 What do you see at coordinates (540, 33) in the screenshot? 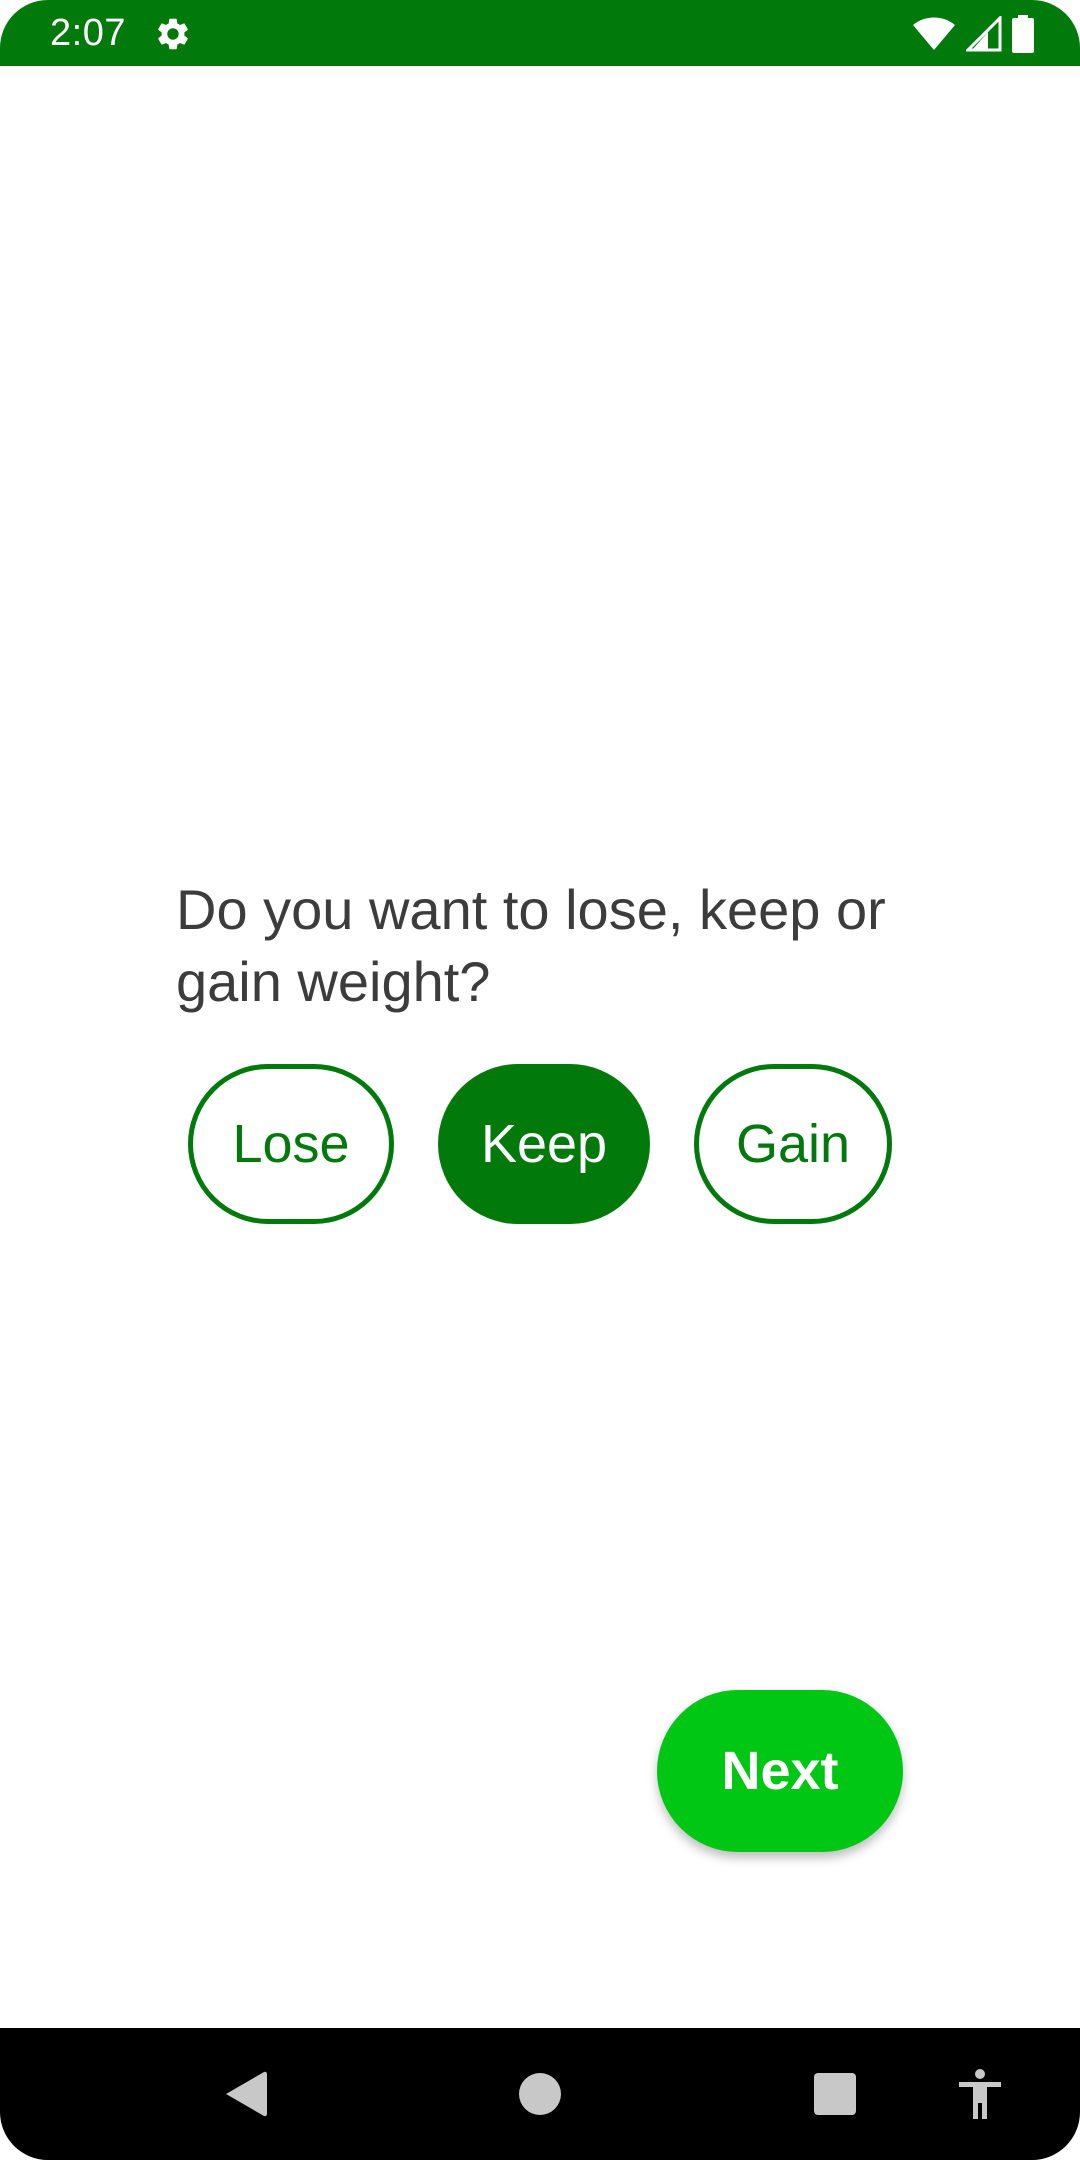
I see `status-bar: 2:07` at bounding box center [540, 33].